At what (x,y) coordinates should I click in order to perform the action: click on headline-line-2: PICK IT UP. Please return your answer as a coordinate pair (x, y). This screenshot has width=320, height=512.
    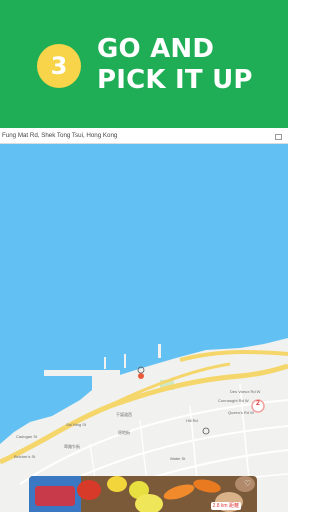
    Looking at the image, I should click on (175, 80).